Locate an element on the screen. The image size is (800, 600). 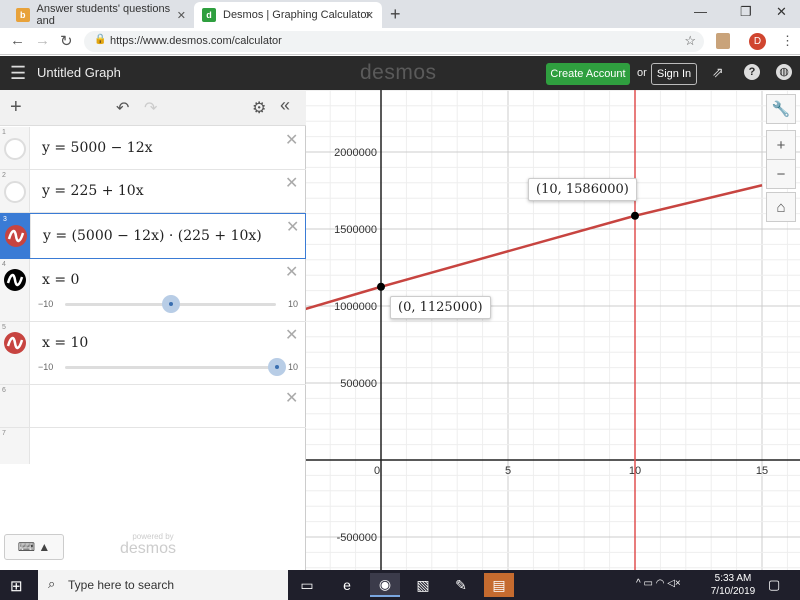
settings-gear-icon: ⚙ is located at coordinates (259, 108).